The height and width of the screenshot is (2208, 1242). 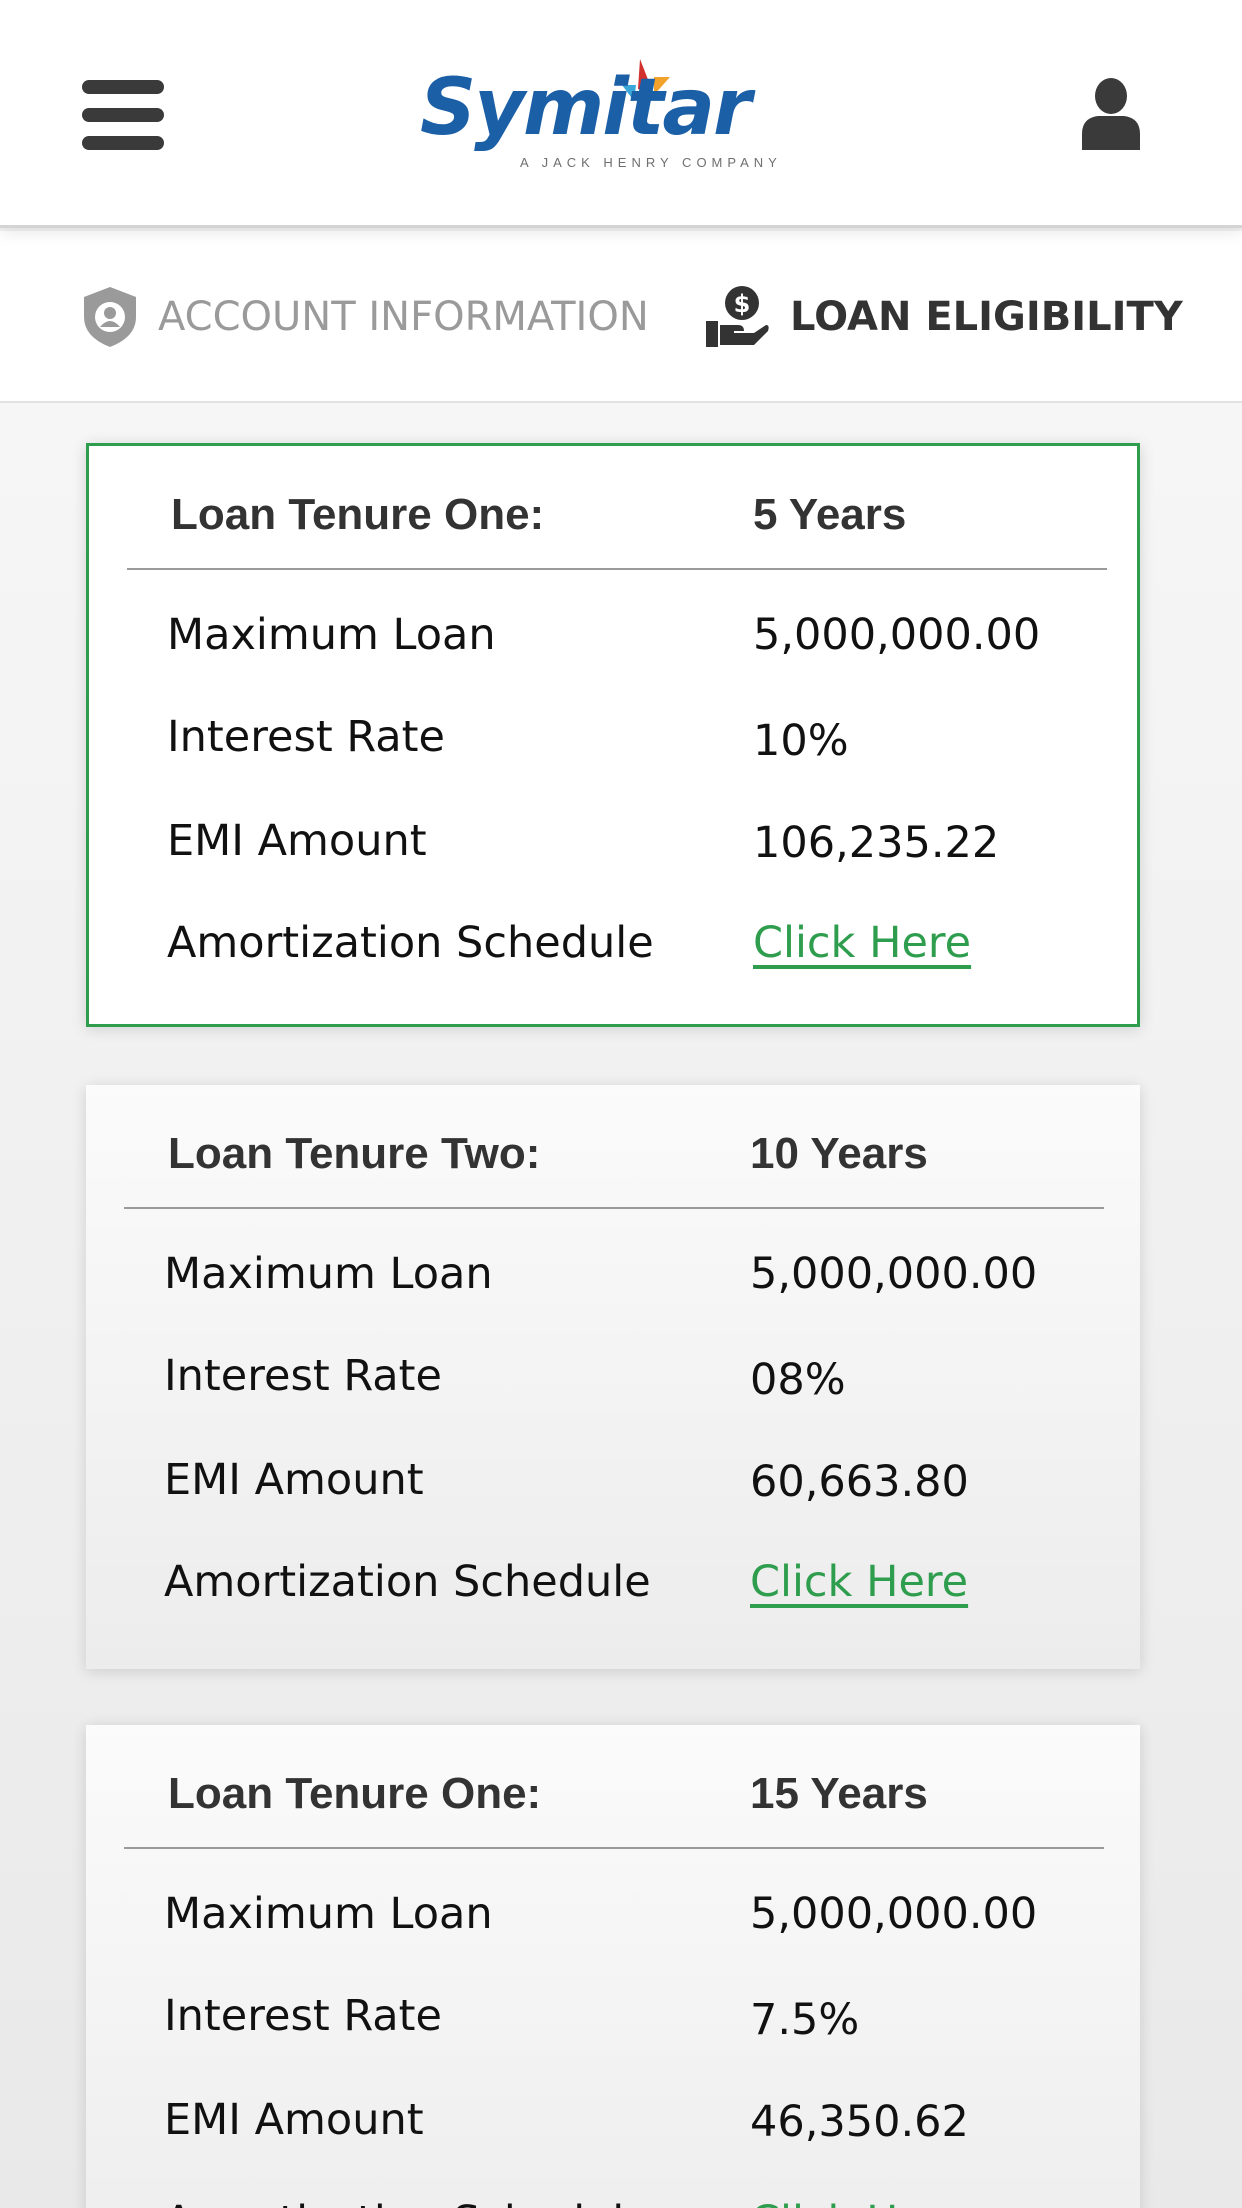 I want to click on hamburger-menu-icon, so click(x=123, y=115).